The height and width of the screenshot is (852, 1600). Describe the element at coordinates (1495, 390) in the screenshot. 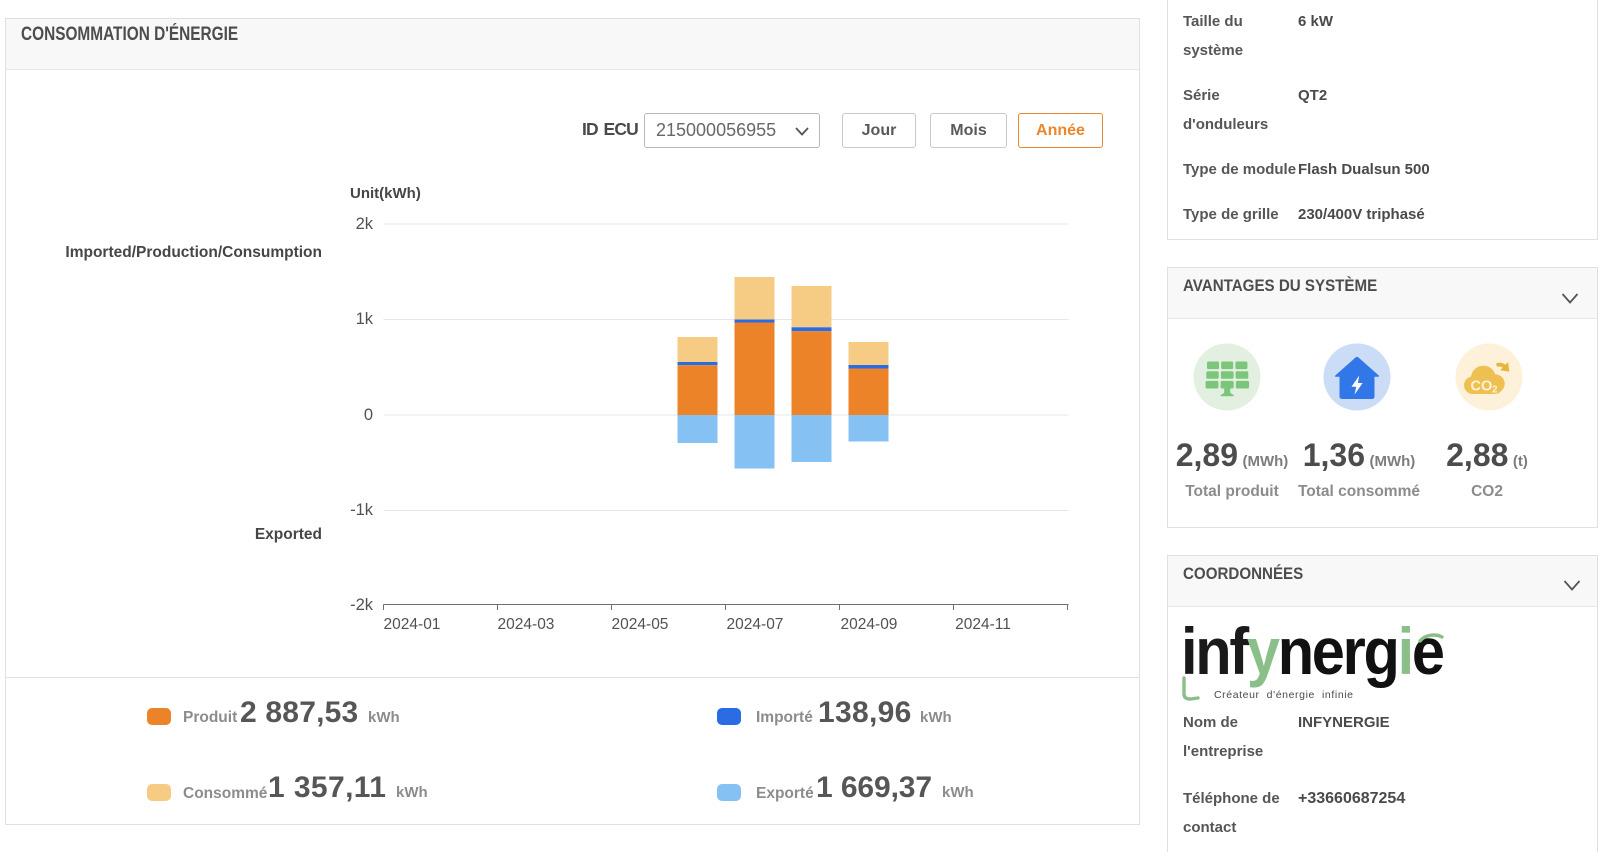

I see `svg-text: 2` at that location.